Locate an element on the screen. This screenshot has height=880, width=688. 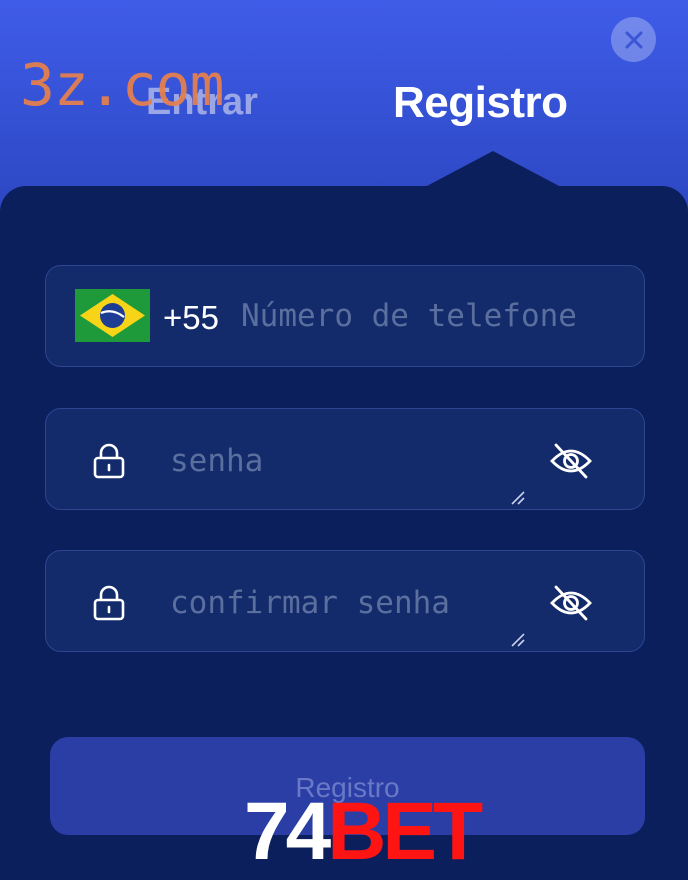
close-button is located at coordinates (633, 39).